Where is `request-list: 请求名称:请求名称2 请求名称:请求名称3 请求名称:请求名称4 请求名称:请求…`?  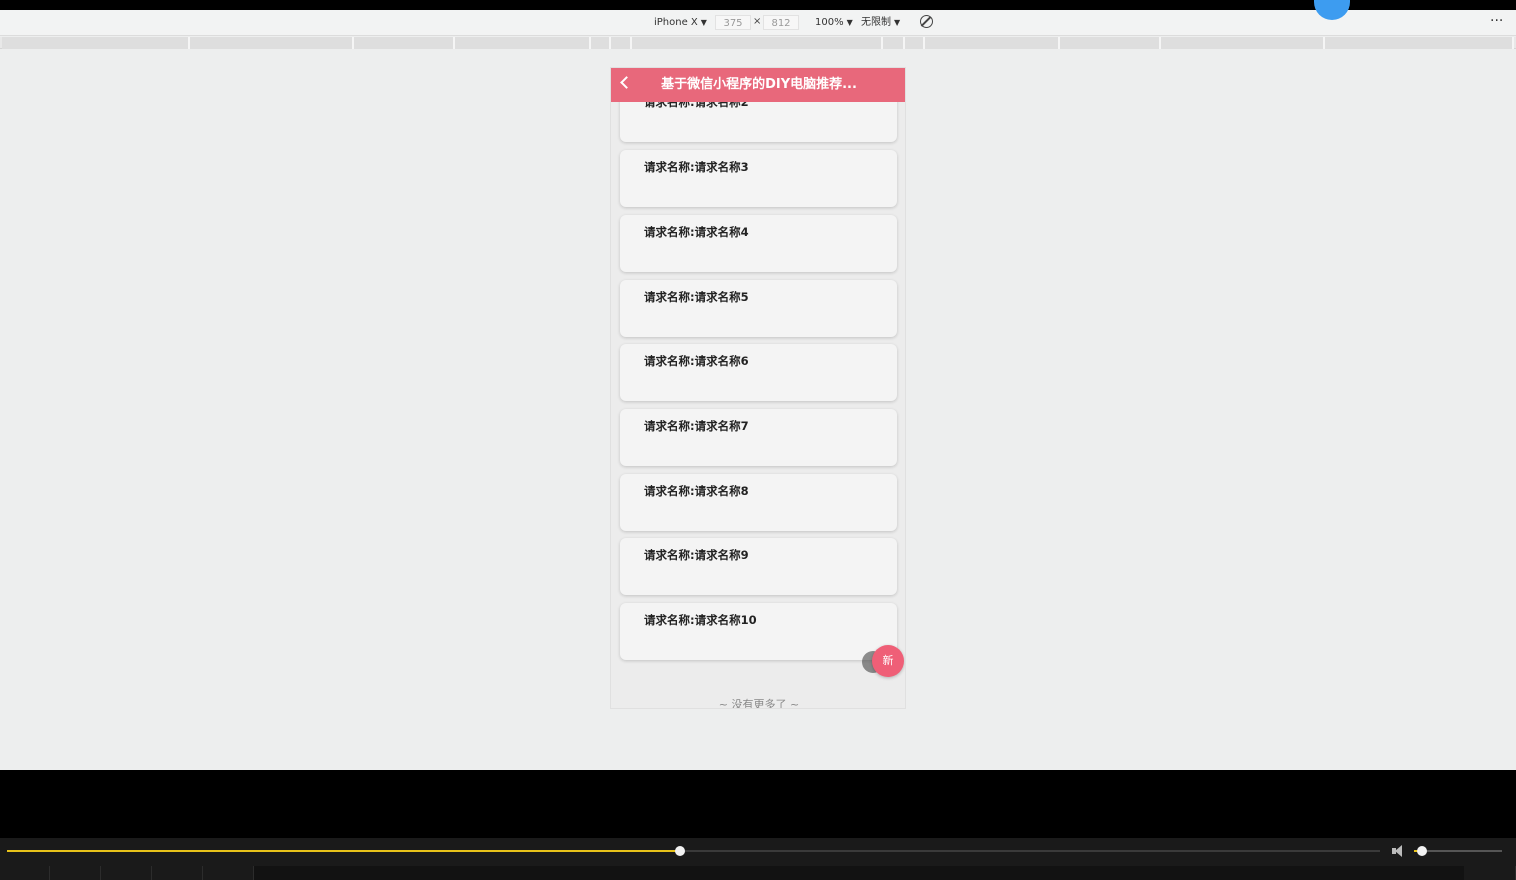
request-list: 请求名称:请求名称2 请求名称:请求名称3 请求名称:请求名称4 请求名称:请求… is located at coordinates (758, 405).